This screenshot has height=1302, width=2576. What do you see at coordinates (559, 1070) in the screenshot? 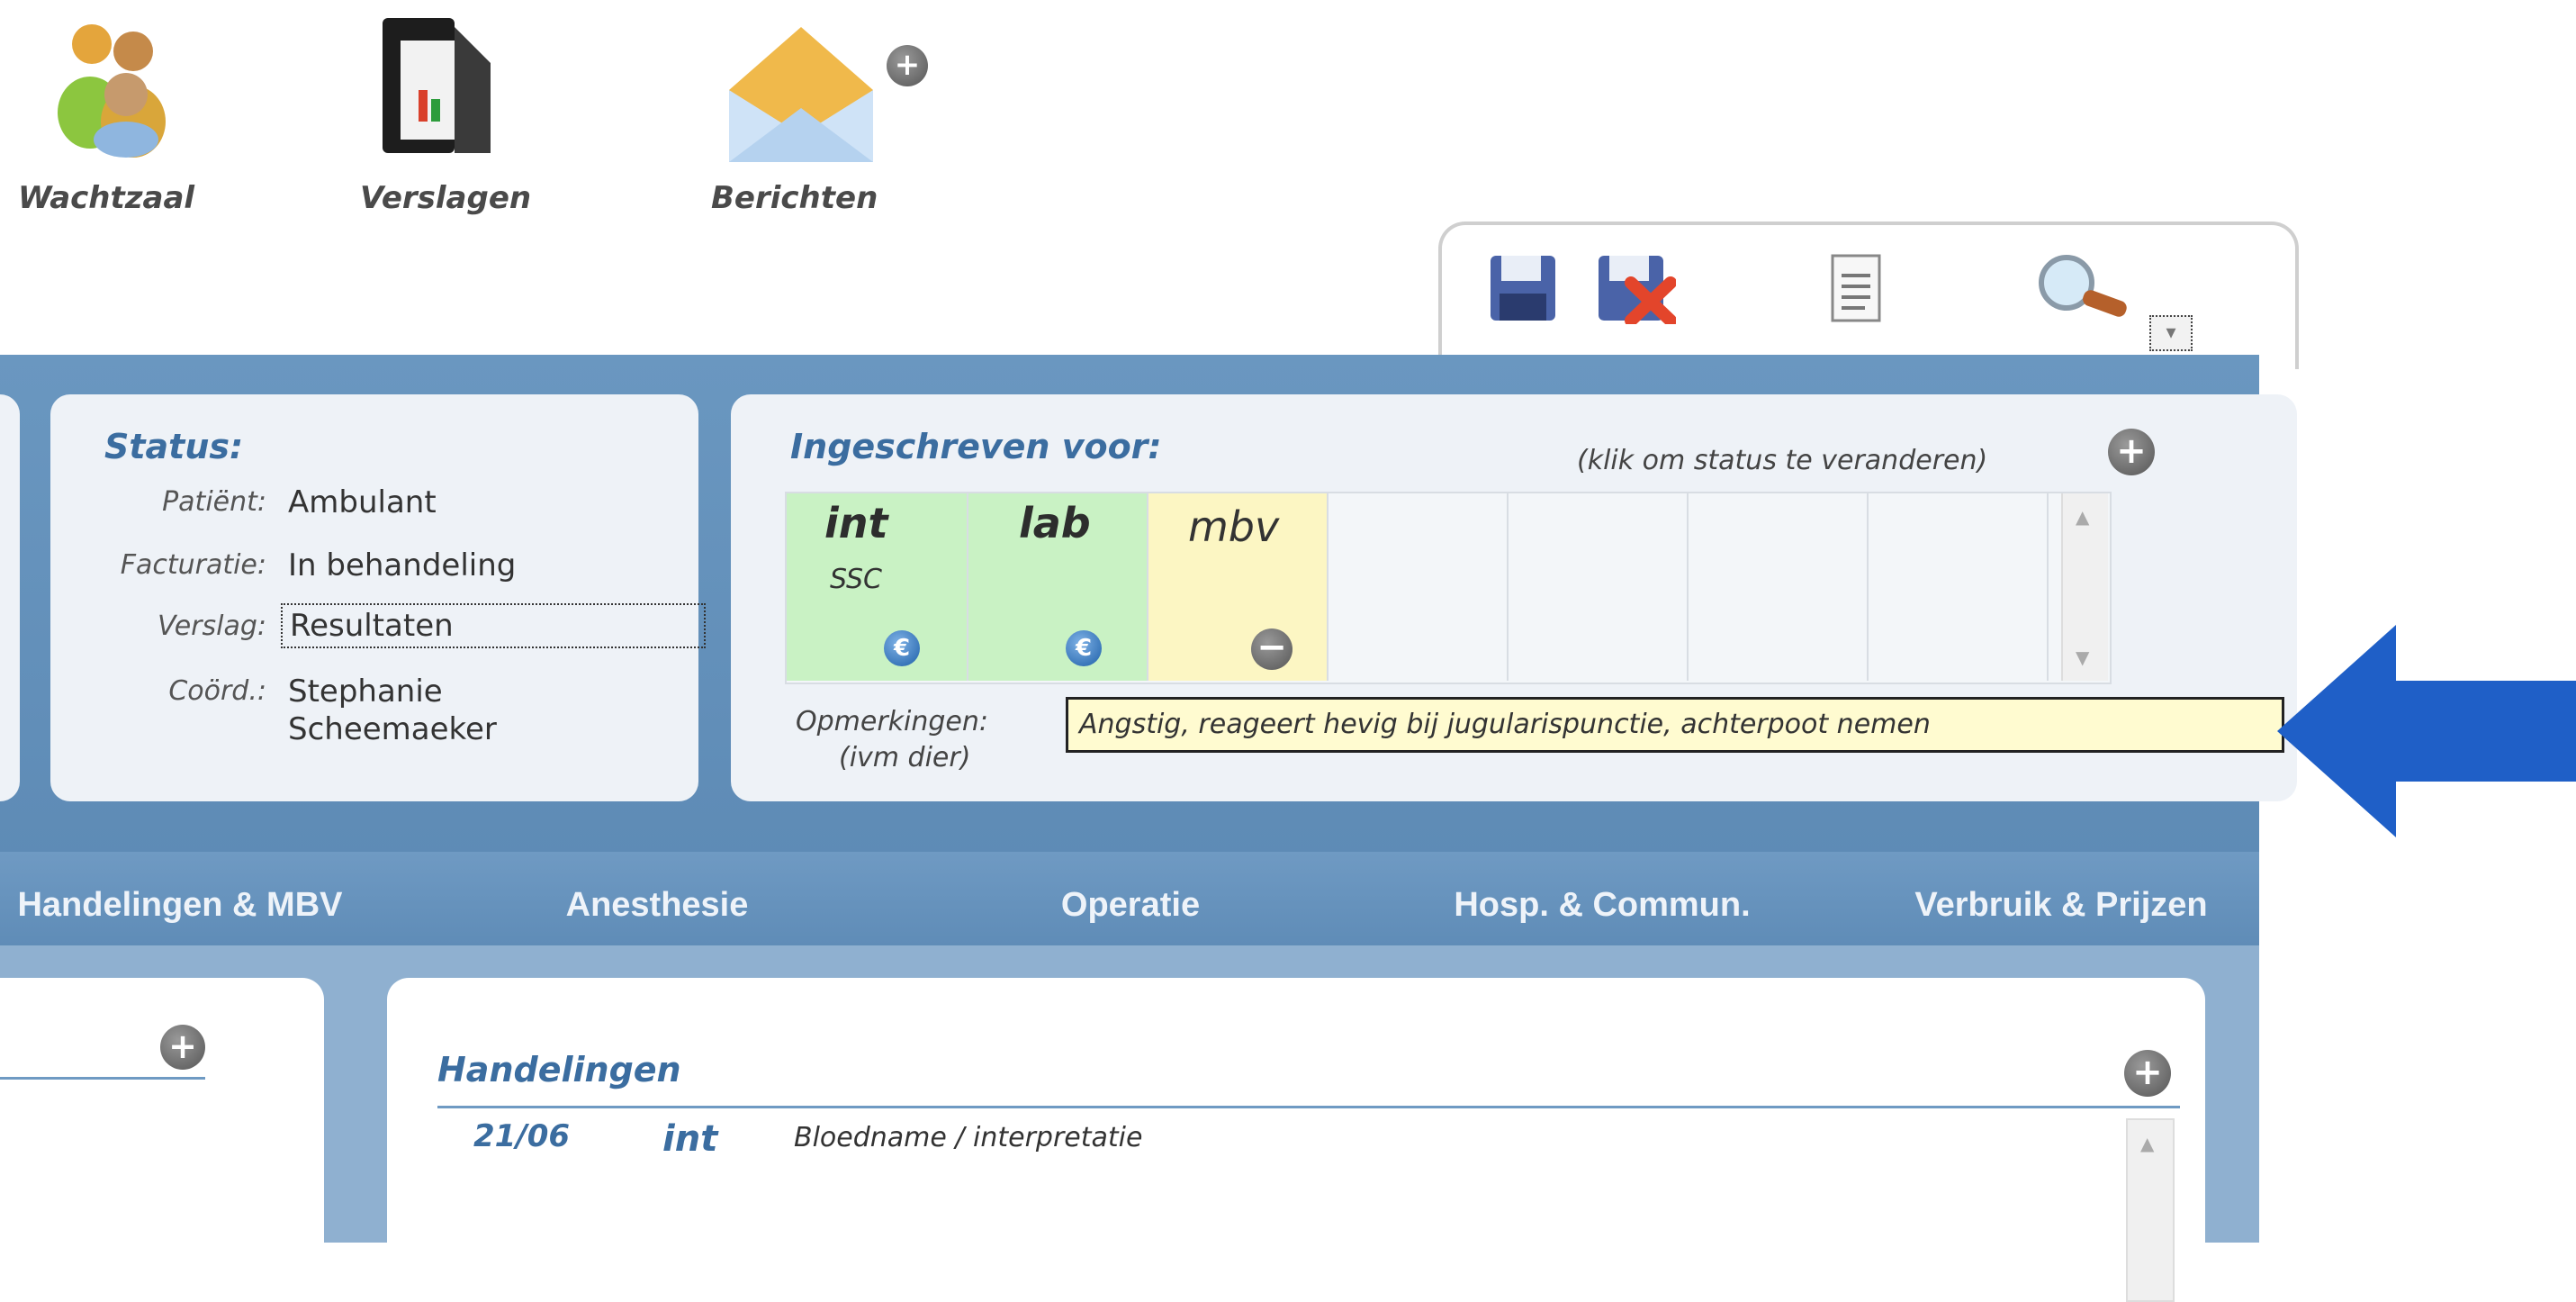
I see `handelingen-title: Handelingen` at bounding box center [559, 1070].